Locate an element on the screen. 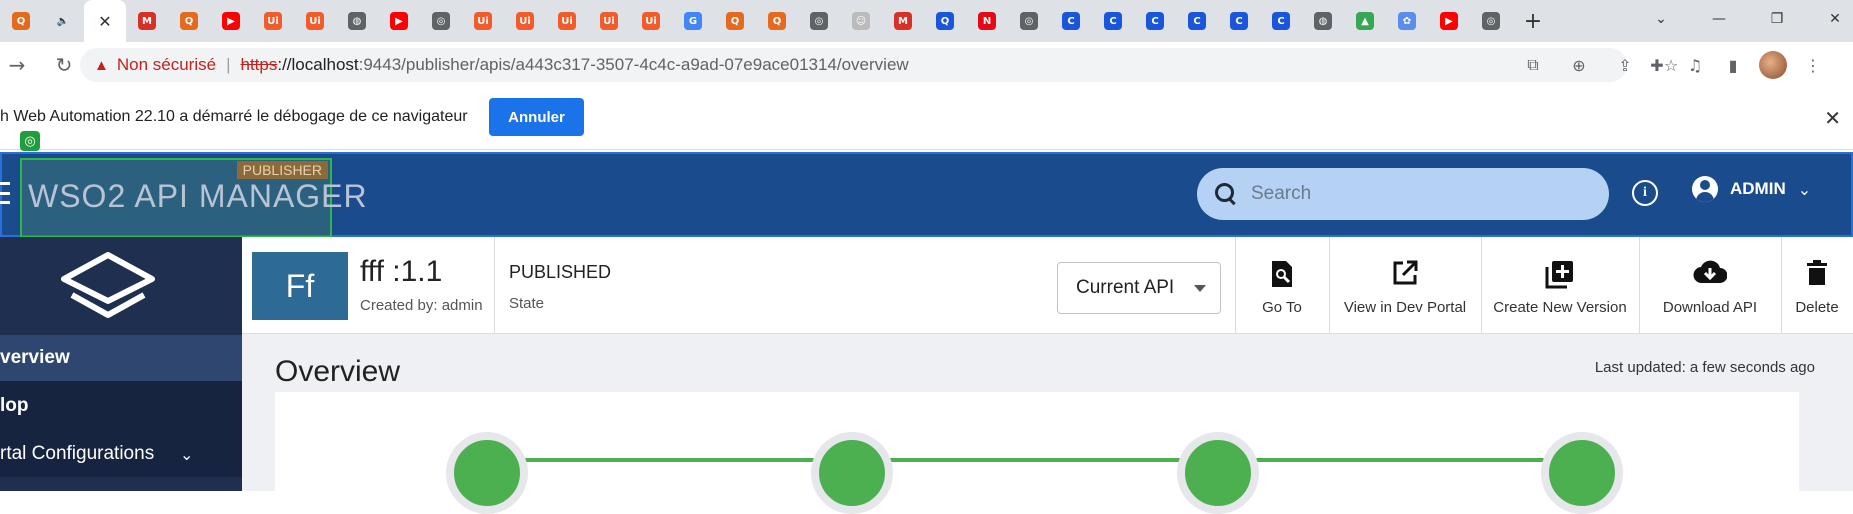 The width and height of the screenshot is (1853, 514). google-drive-icon: ▲ is located at coordinates (1365, 21).